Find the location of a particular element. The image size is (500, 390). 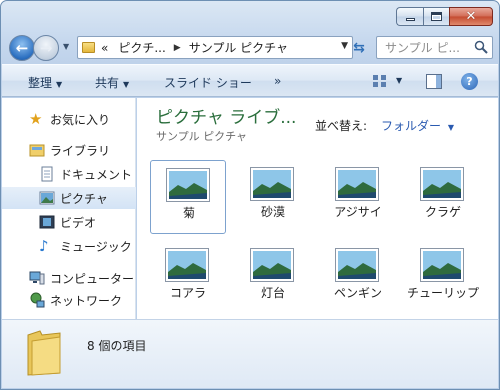

nav-label: ネットワーク is located at coordinates (86, 300).